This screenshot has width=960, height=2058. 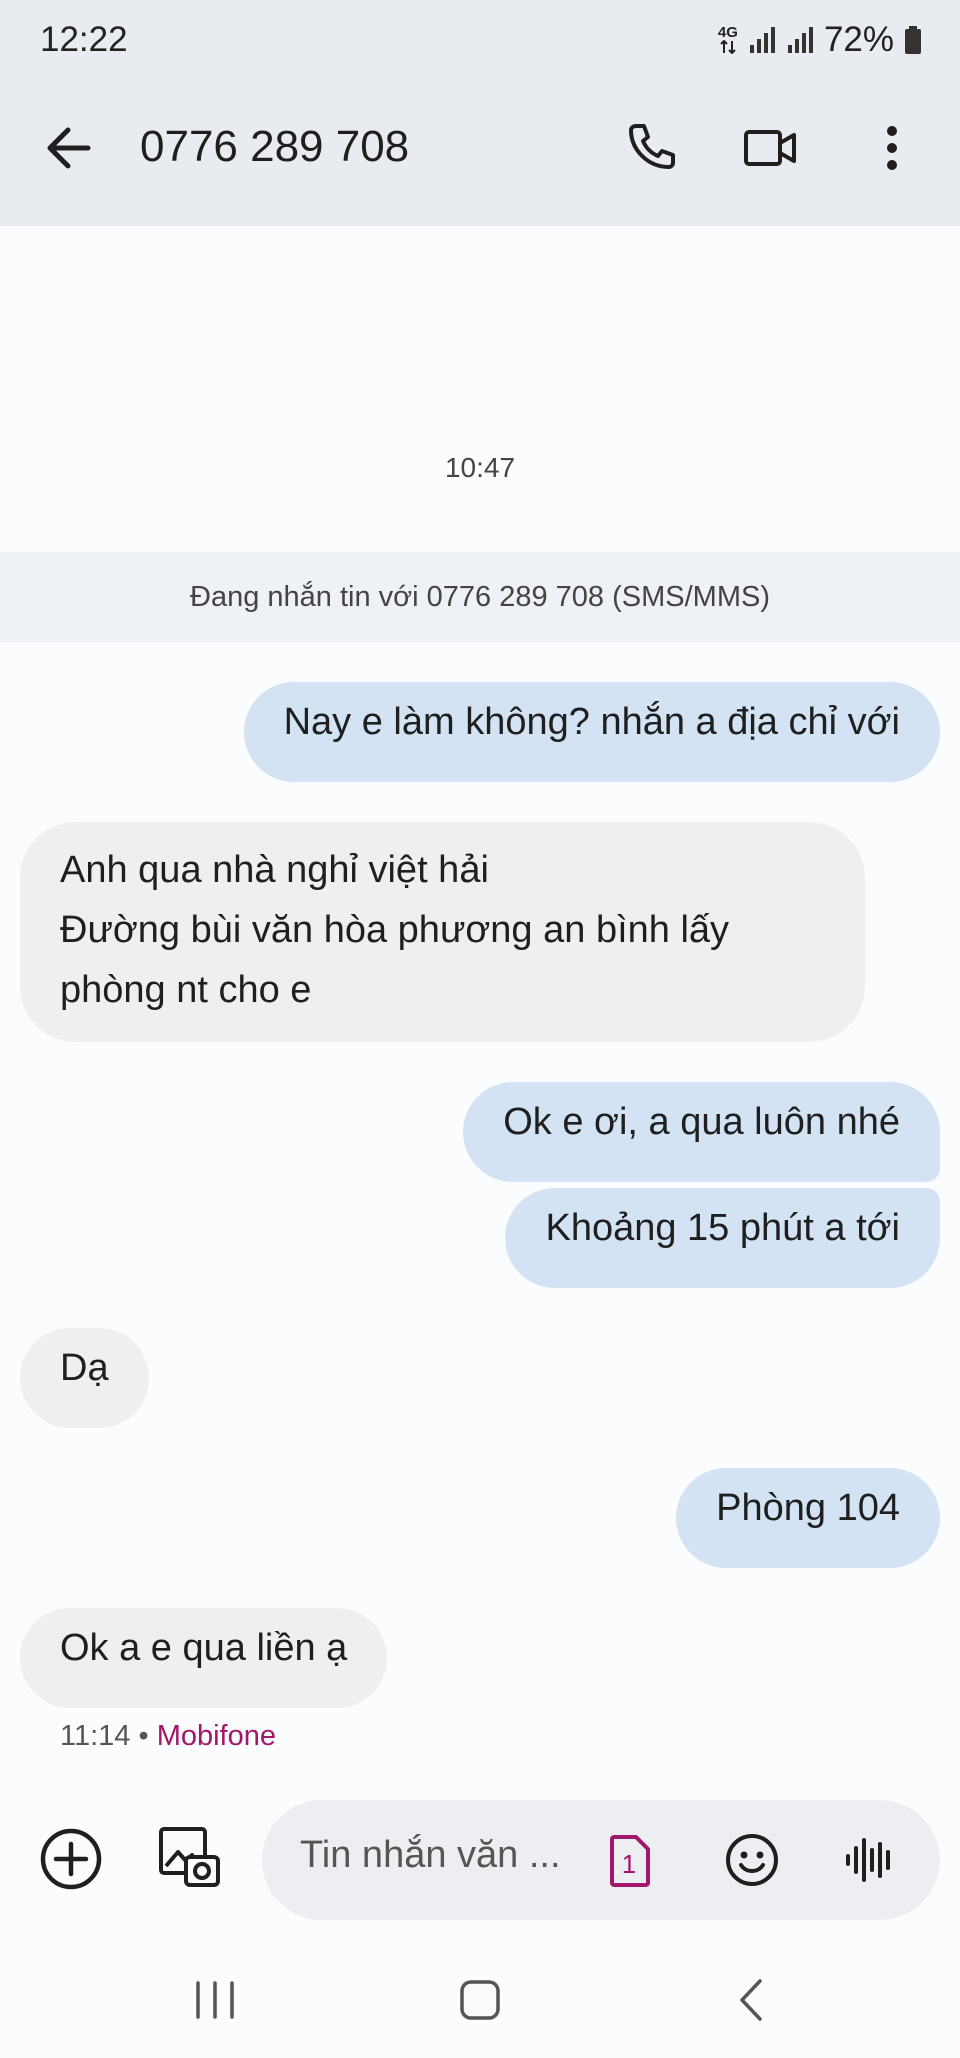 I want to click on message-bubble-outgoing: Khoảng 15 phút a tới, so click(x=722, y=1238).